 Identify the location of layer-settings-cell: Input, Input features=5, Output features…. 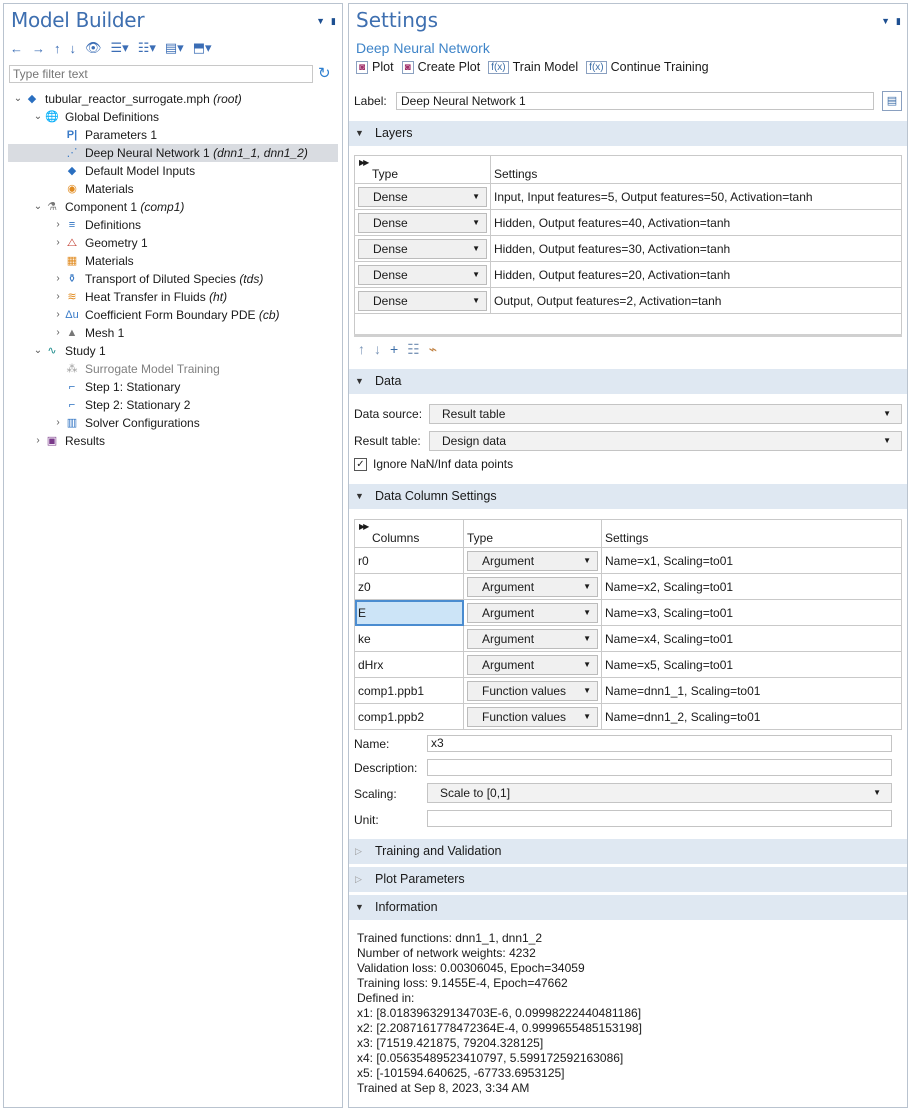
(696, 196).